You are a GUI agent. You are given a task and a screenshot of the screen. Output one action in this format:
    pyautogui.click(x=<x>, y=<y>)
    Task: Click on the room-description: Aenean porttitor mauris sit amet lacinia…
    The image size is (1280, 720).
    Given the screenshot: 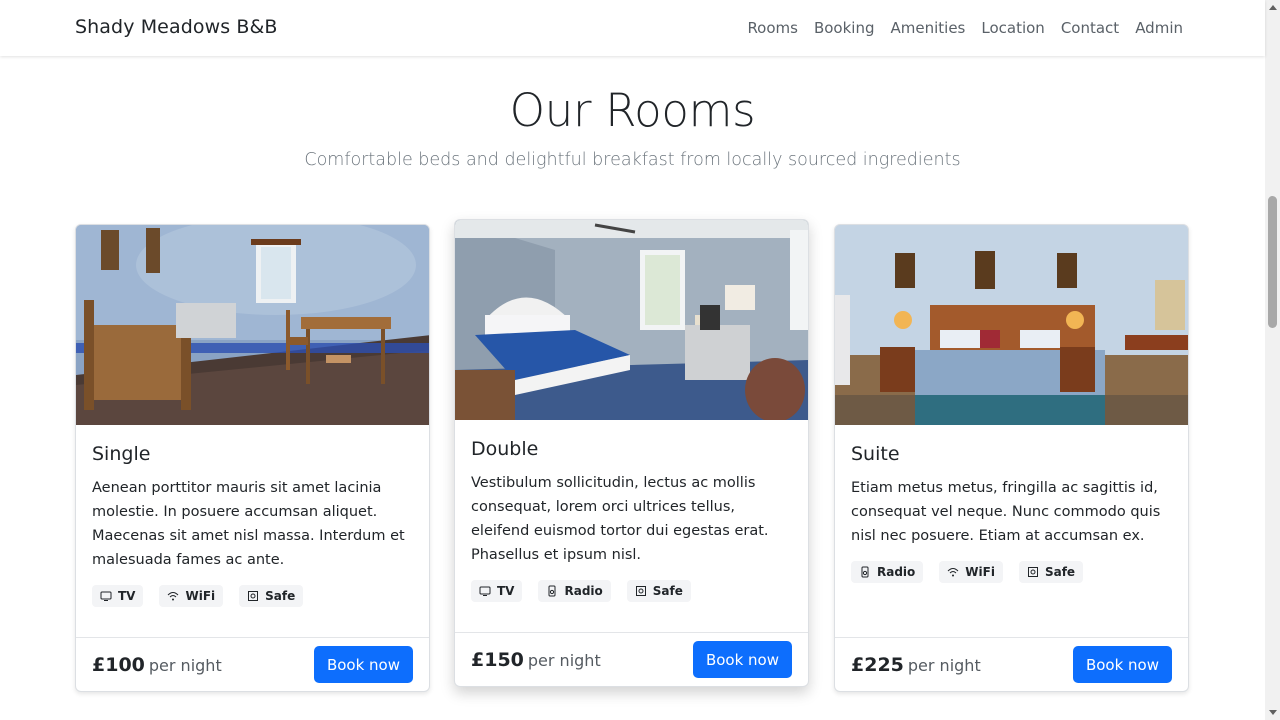 What is the action you would take?
    pyautogui.click(x=248, y=524)
    